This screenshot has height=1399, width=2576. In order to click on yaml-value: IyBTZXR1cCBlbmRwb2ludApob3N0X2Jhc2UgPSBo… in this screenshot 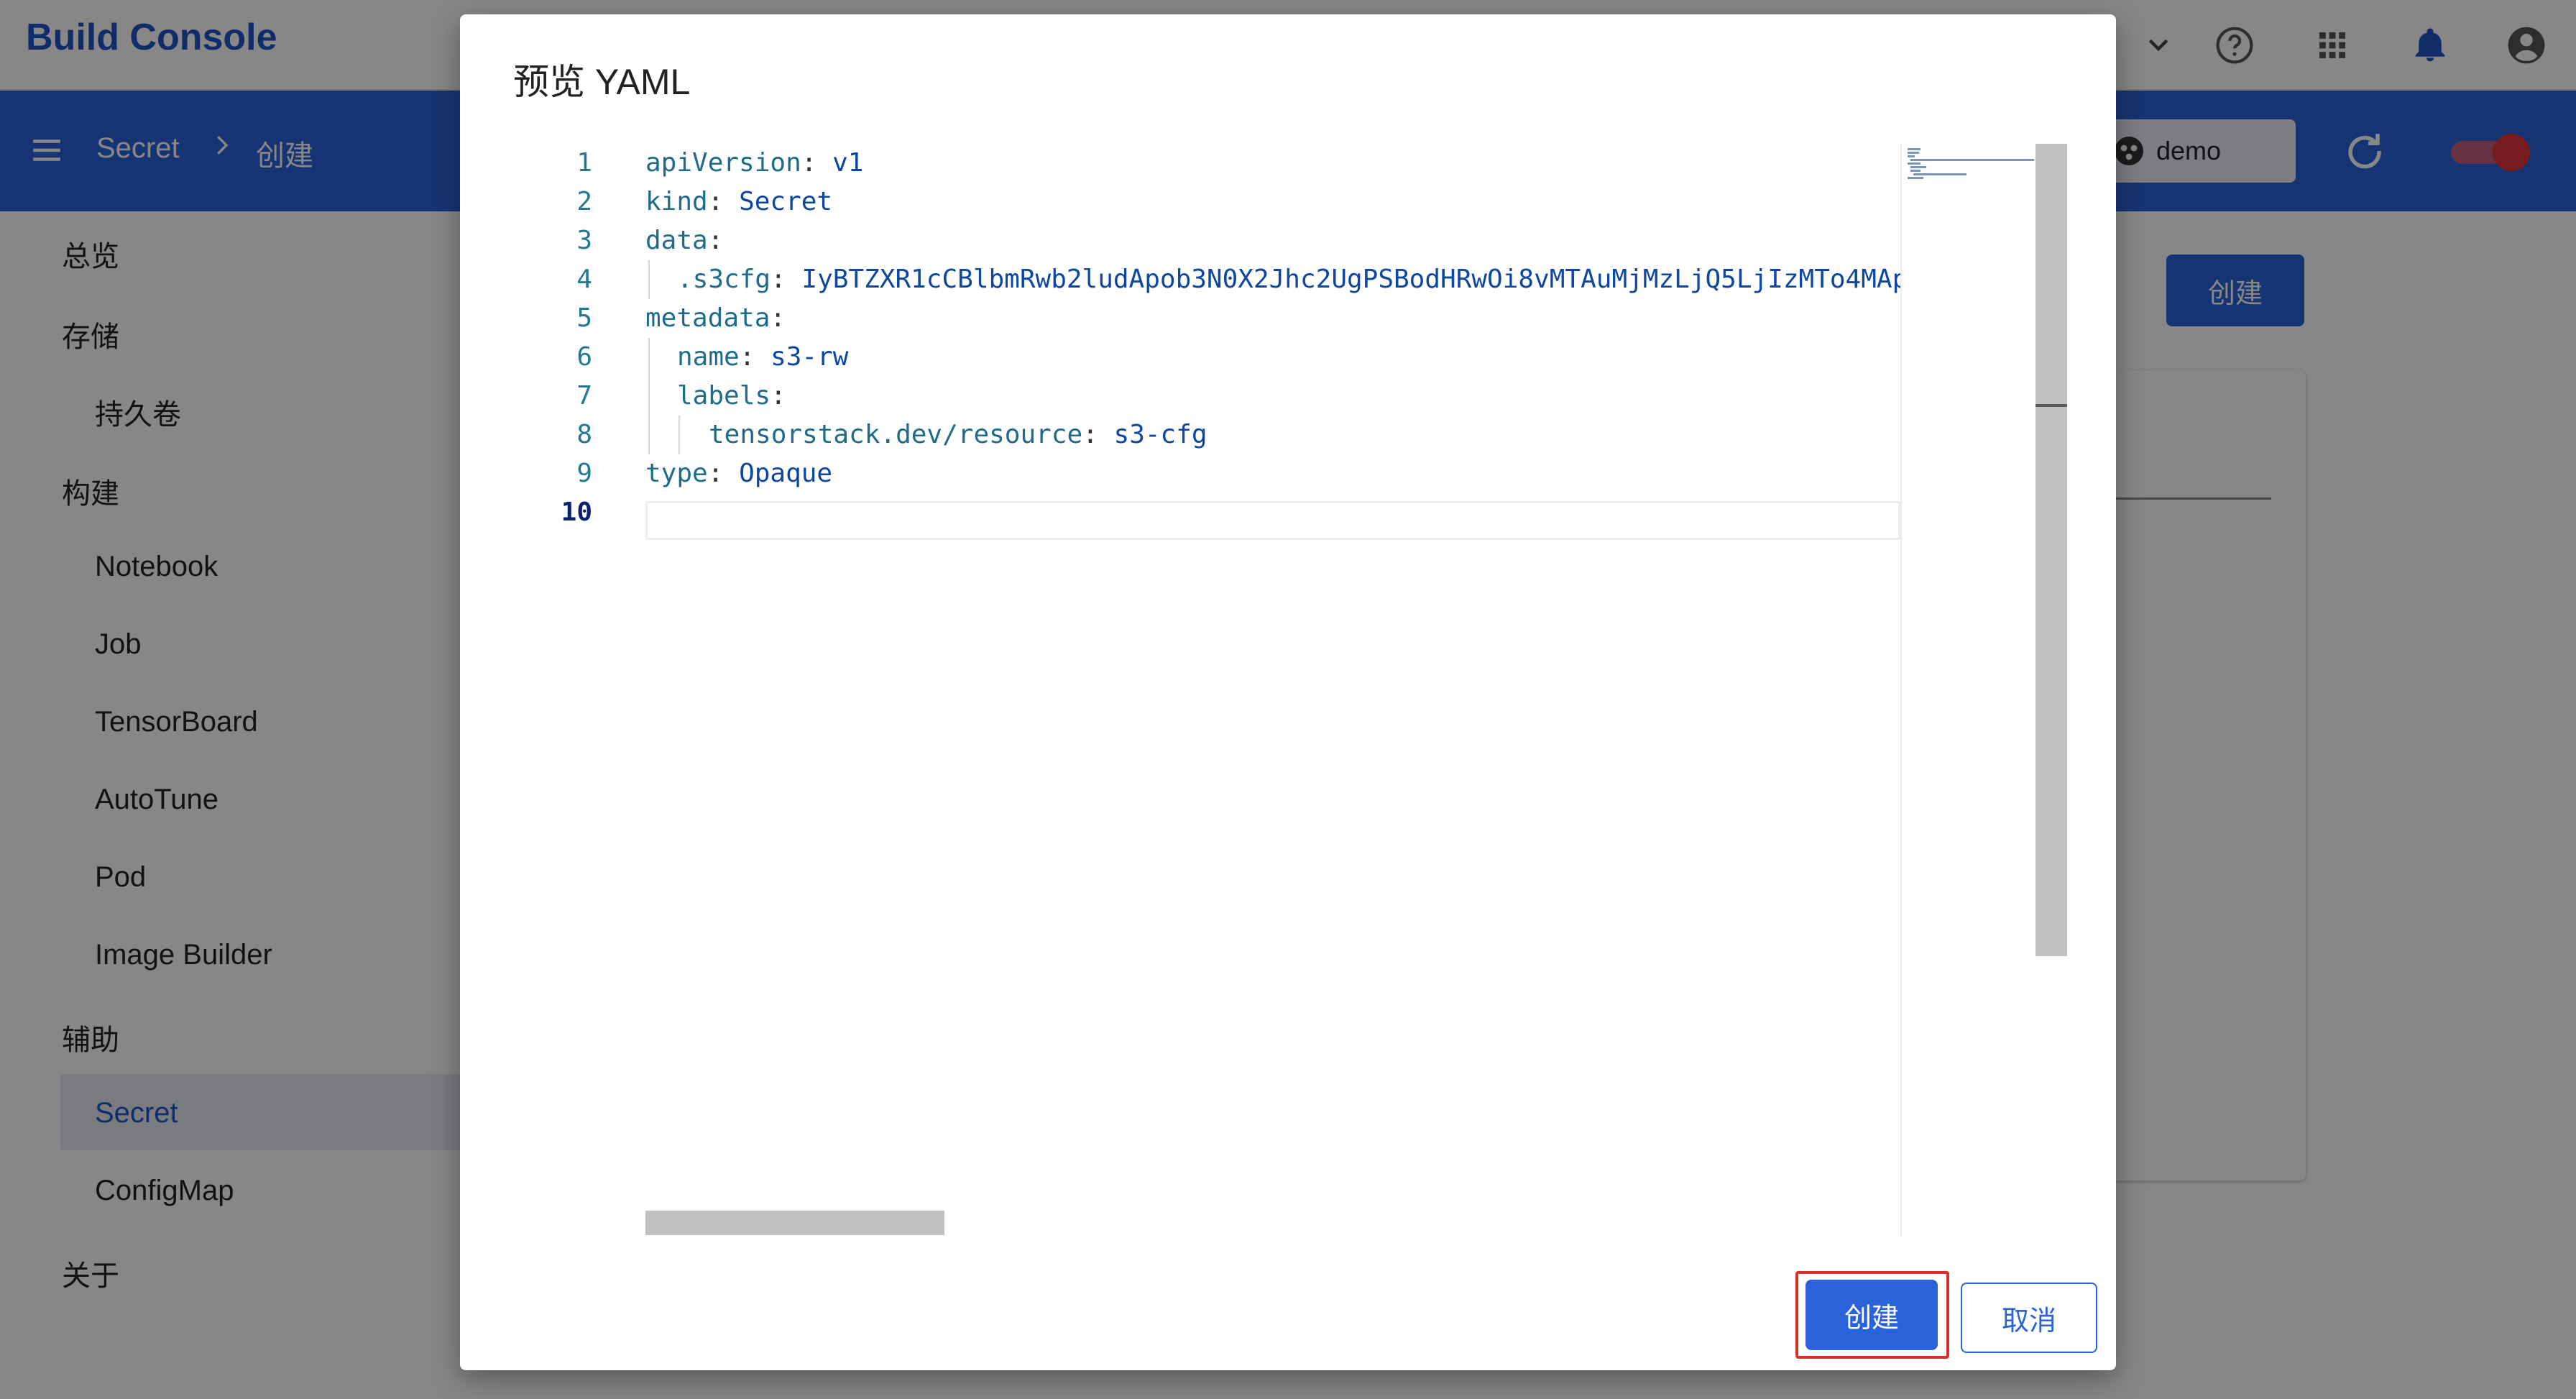, I will do `click(1350, 280)`.